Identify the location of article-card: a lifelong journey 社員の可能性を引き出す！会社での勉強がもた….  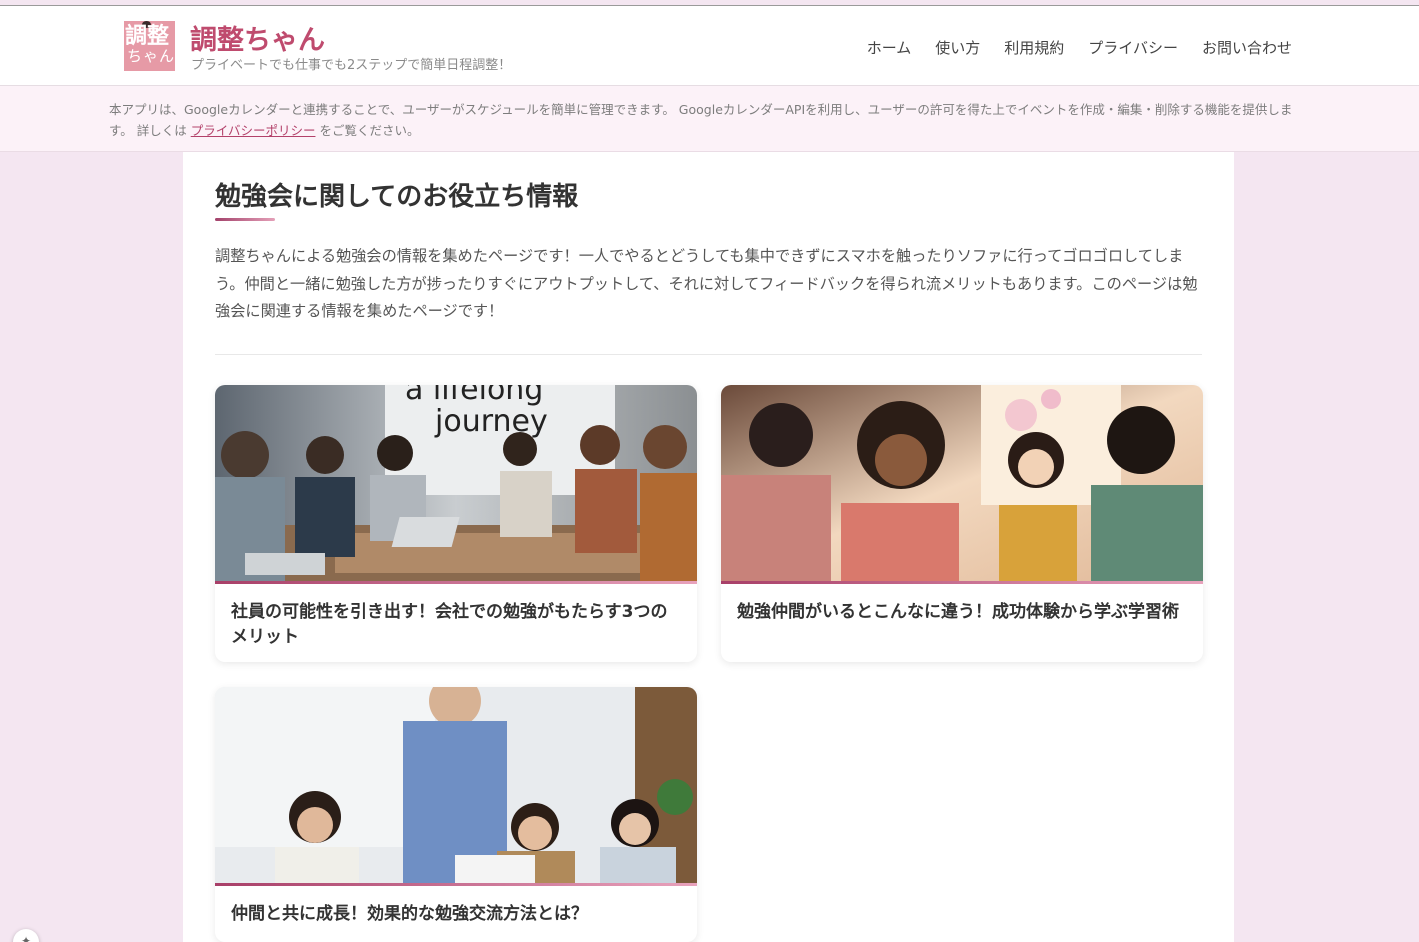
(456, 523).